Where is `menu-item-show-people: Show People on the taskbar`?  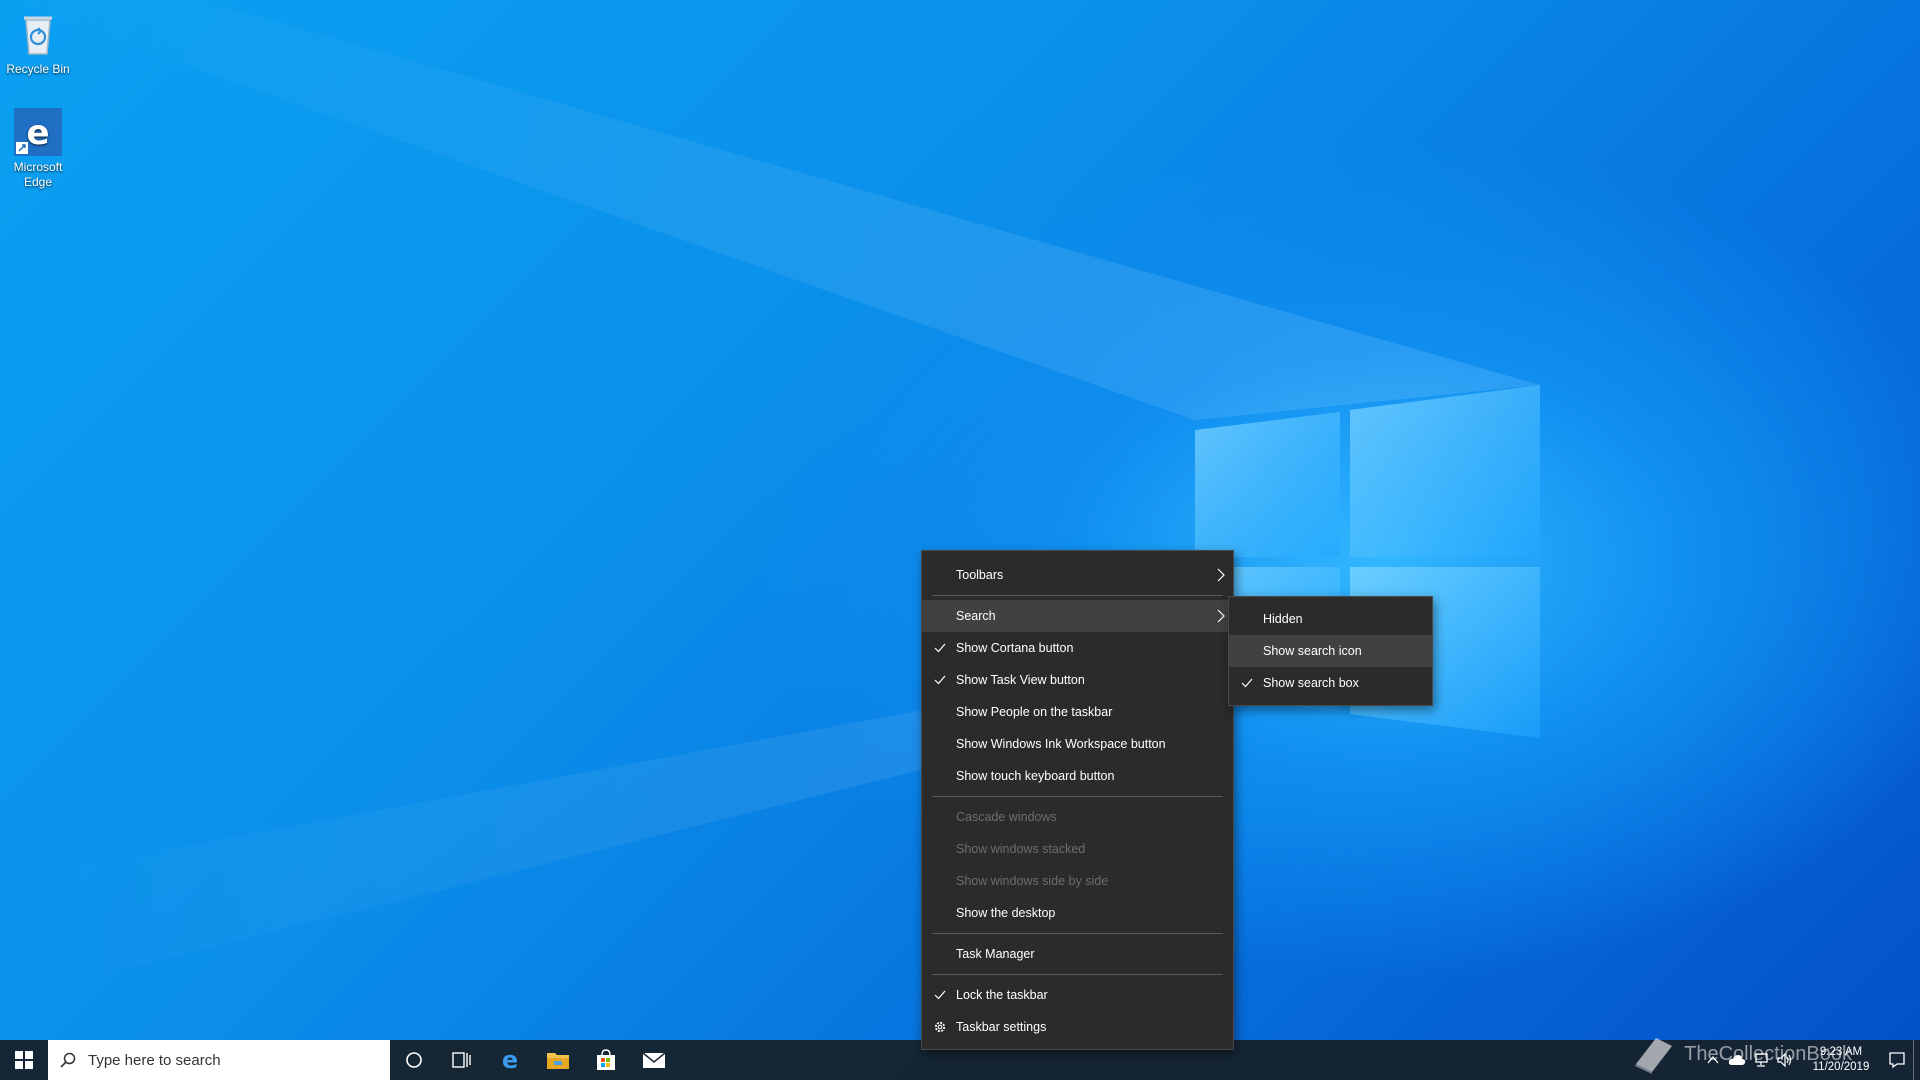
menu-item-show-people: Show People on the taskbar is located at coordinates (1077, 712).